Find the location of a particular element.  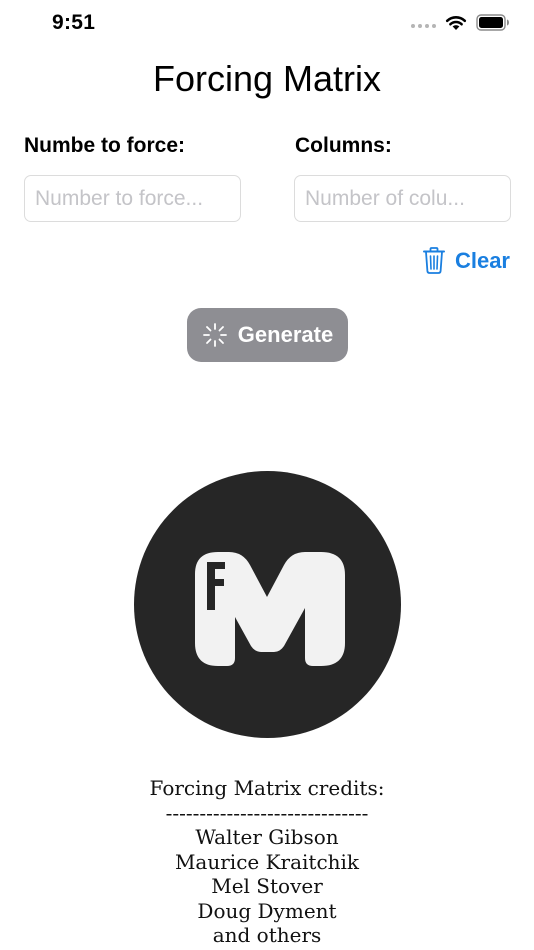

credit-name: Maurice Kraitchik is located at coordinates (267, 861).